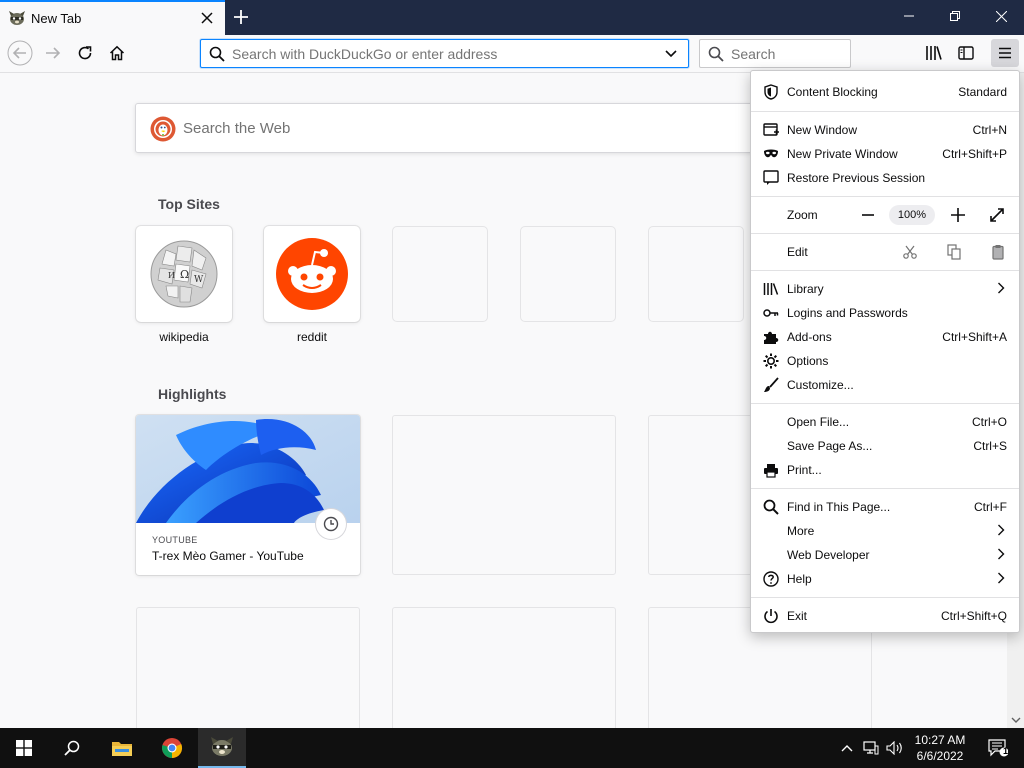  What do you see at coordinates (958, 215) in the screenshot?
I see `zoom-in-button` at bounding box center [958, 215].